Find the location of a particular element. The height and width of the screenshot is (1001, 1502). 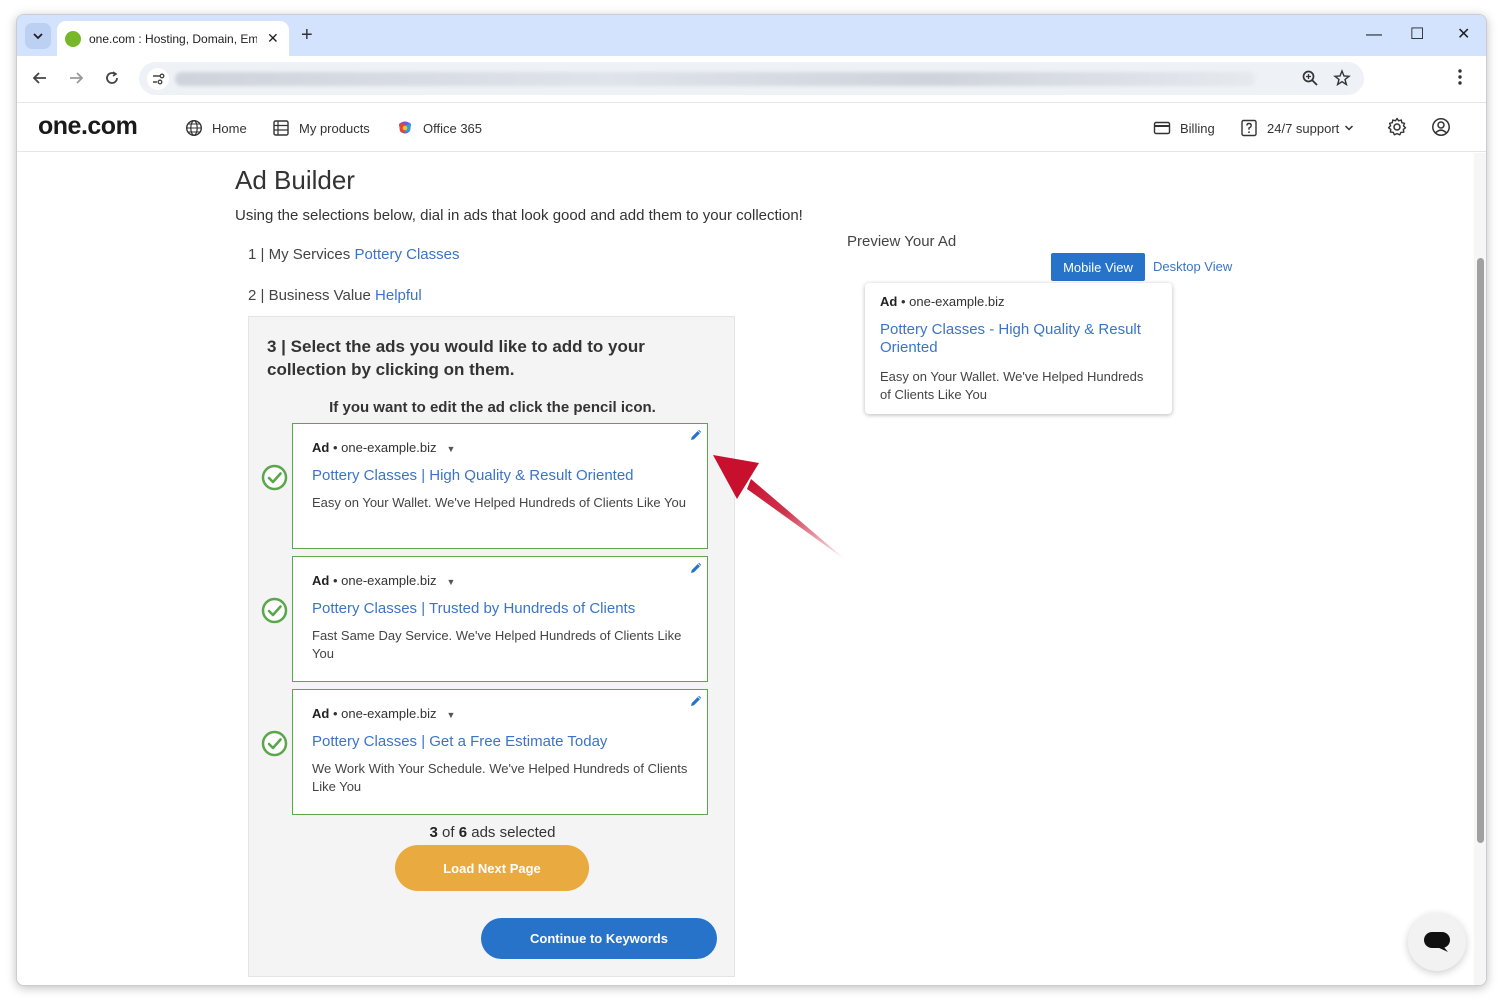

browser-tab-active: one.com : Hosting, Domain, Em ✕ is located at coordinates (173, 38).